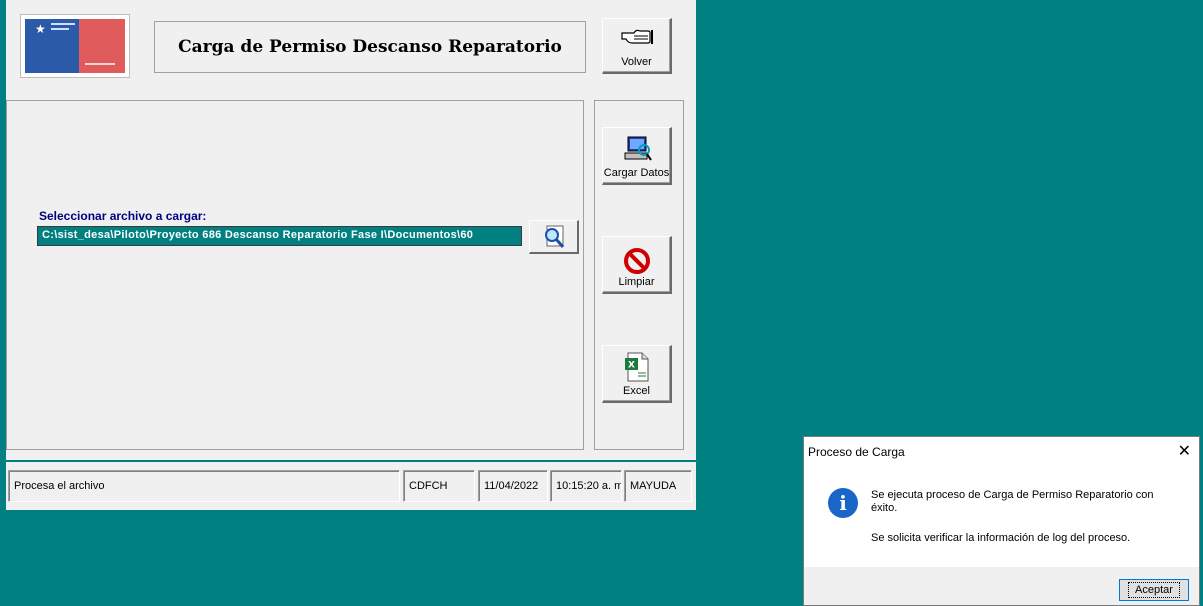  What do you see at coordinates (123, 216) in the screenshot?
I see `file-select-label: Seleccionar archivo a cargar:` at bounding box center [123, 216].